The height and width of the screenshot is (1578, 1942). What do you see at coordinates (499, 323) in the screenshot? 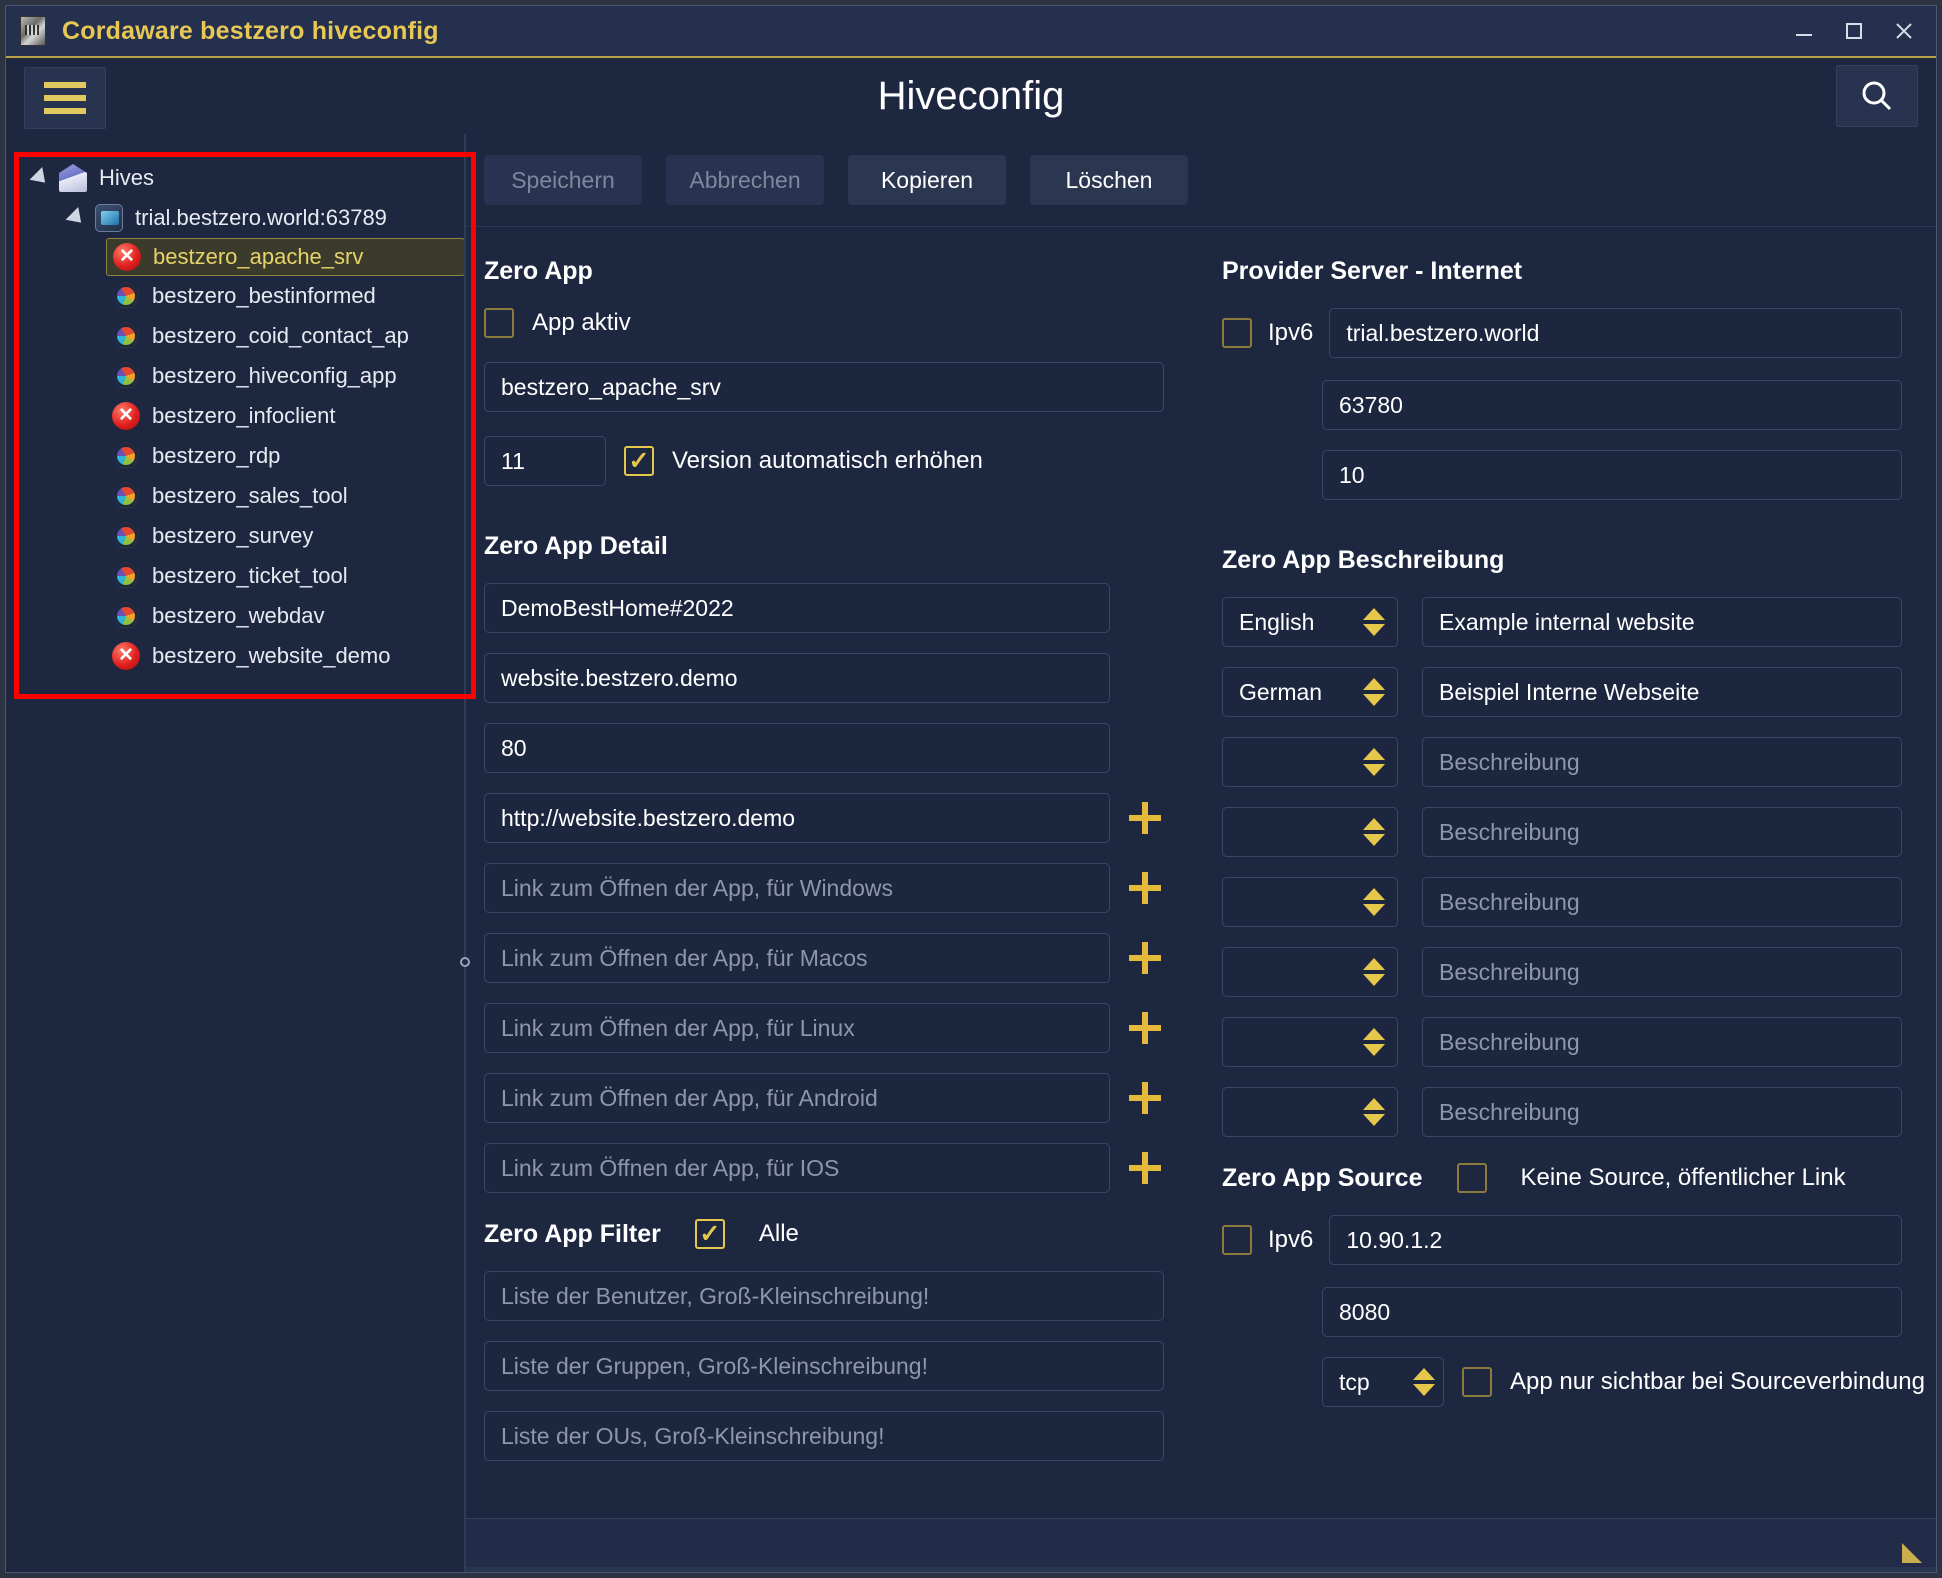
I see `app-active-checkbox` at bounding box center [499, 323].